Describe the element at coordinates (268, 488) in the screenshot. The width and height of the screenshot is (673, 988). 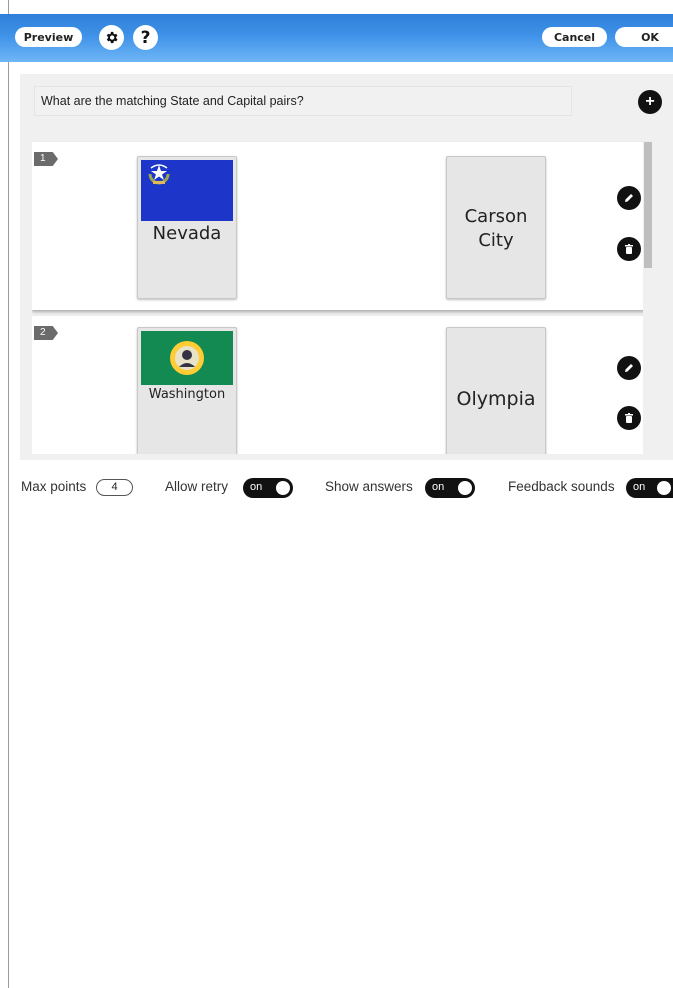
I see `allow-retry-toggle: on` at that location.